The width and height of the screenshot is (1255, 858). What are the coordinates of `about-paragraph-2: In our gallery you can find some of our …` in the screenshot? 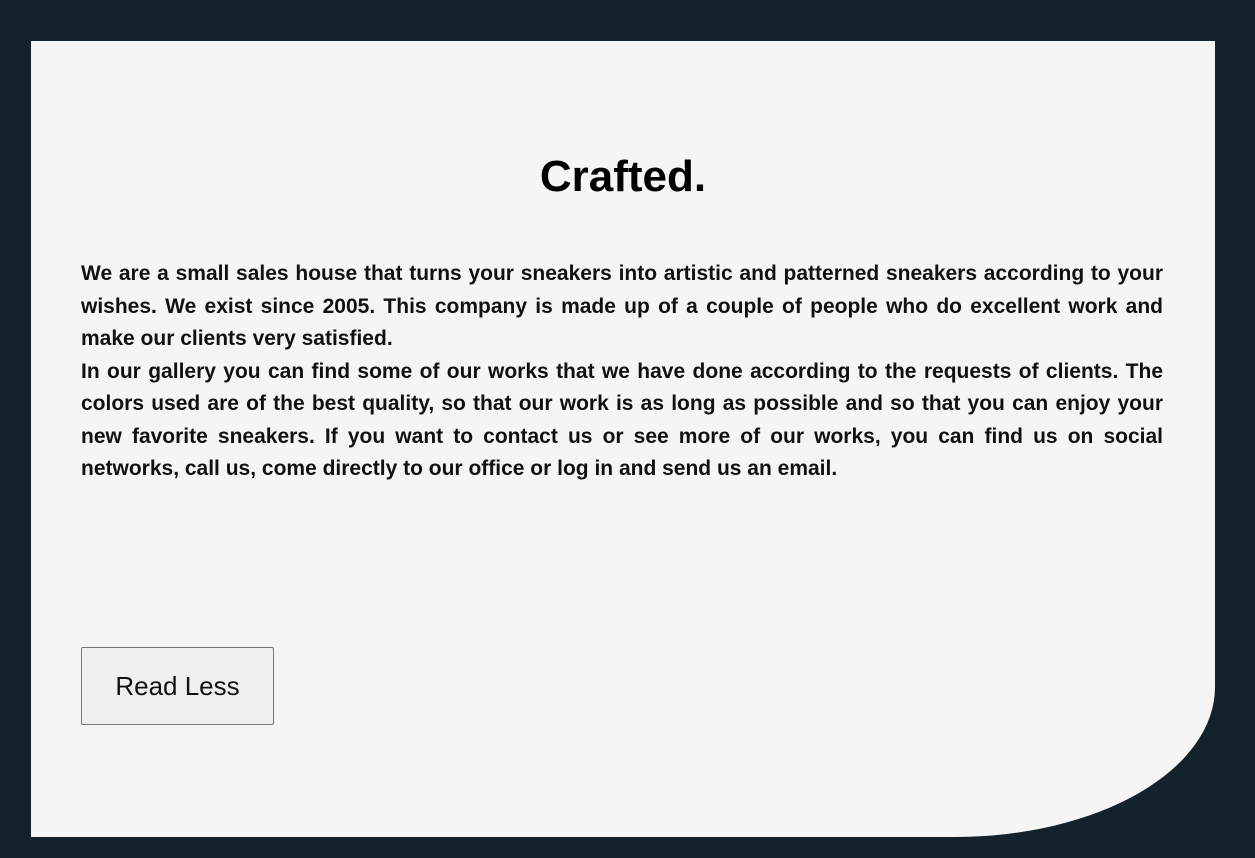 It's located at (622, 420).